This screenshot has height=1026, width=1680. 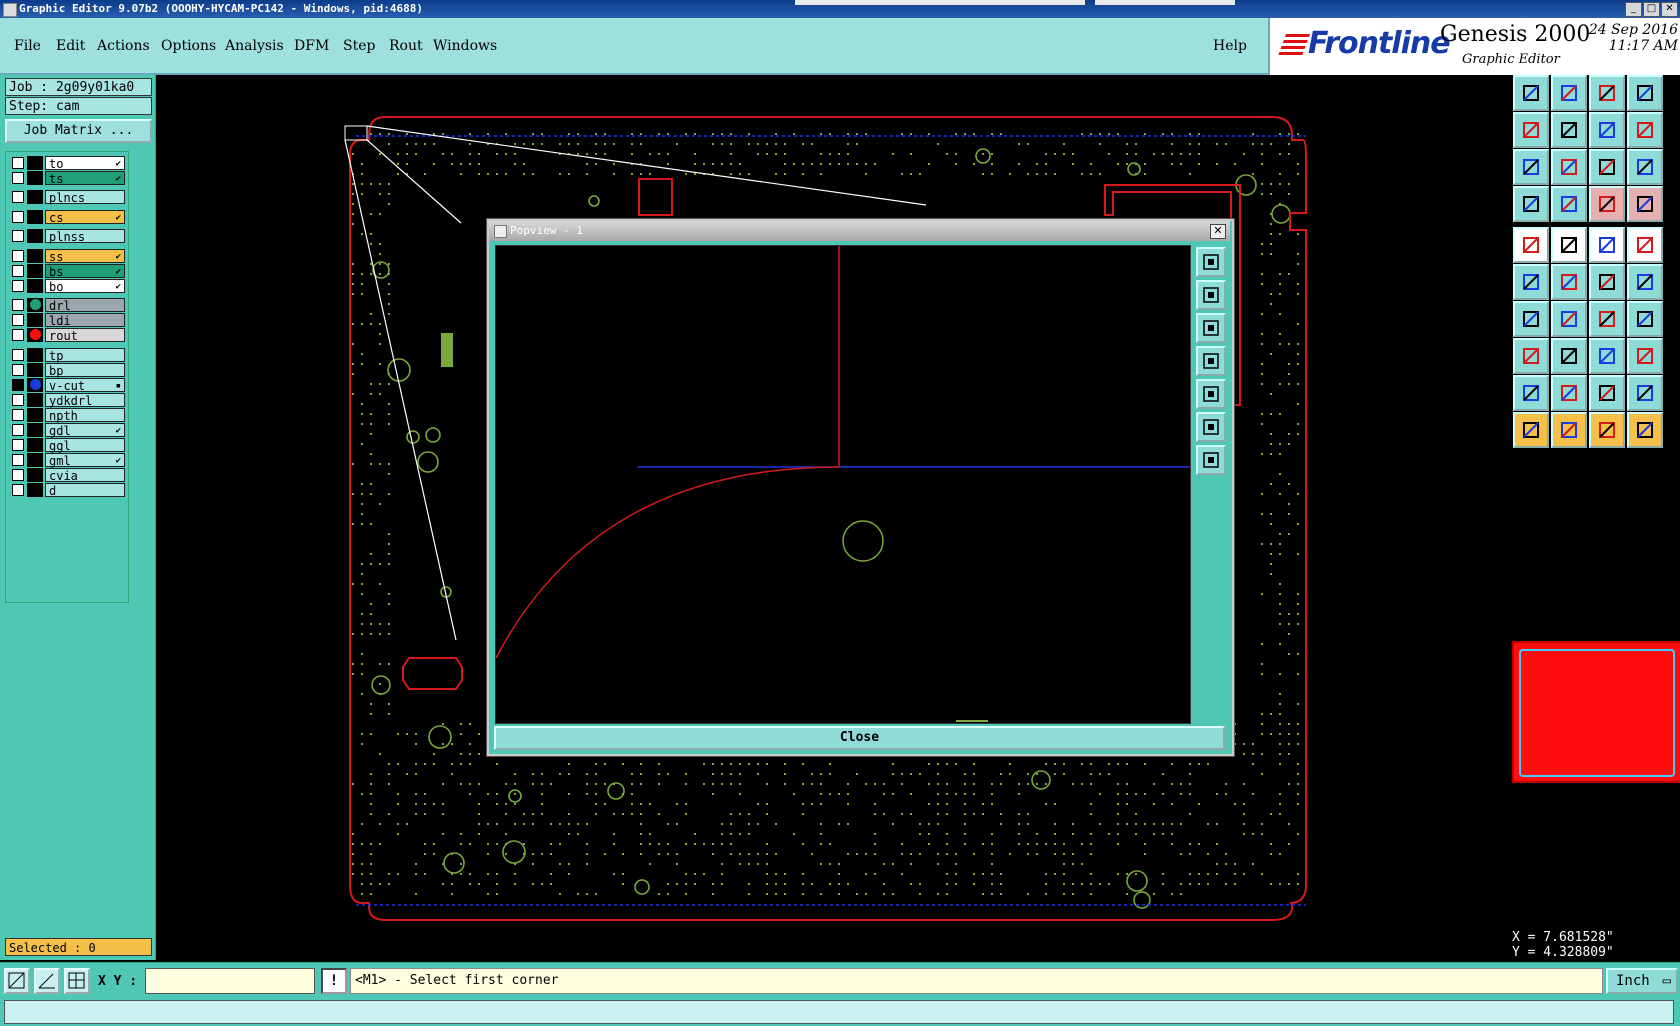 What do you see at coordinates (1569, 167) in the screenshot?
I see `zoom-icon` at bounding box center [1569, 167].